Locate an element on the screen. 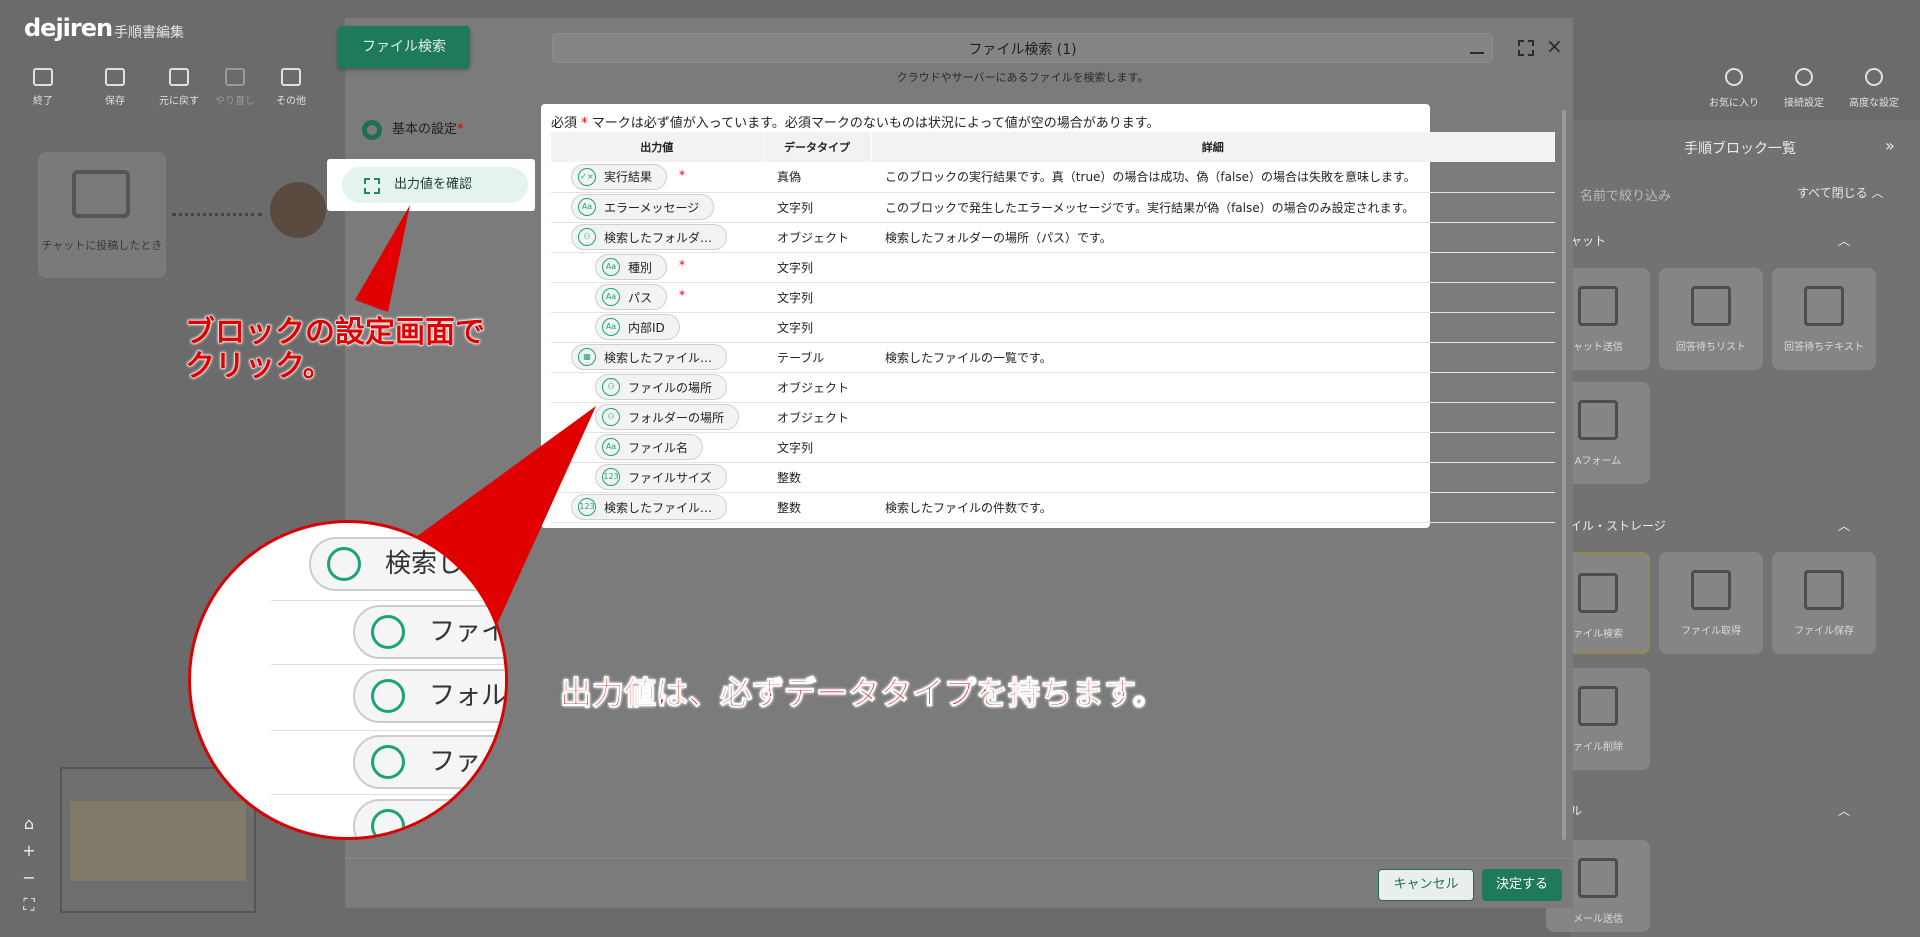 This screenshot has height=937, width=1920. zoom-row: フ is located at coordinates (429, 818).